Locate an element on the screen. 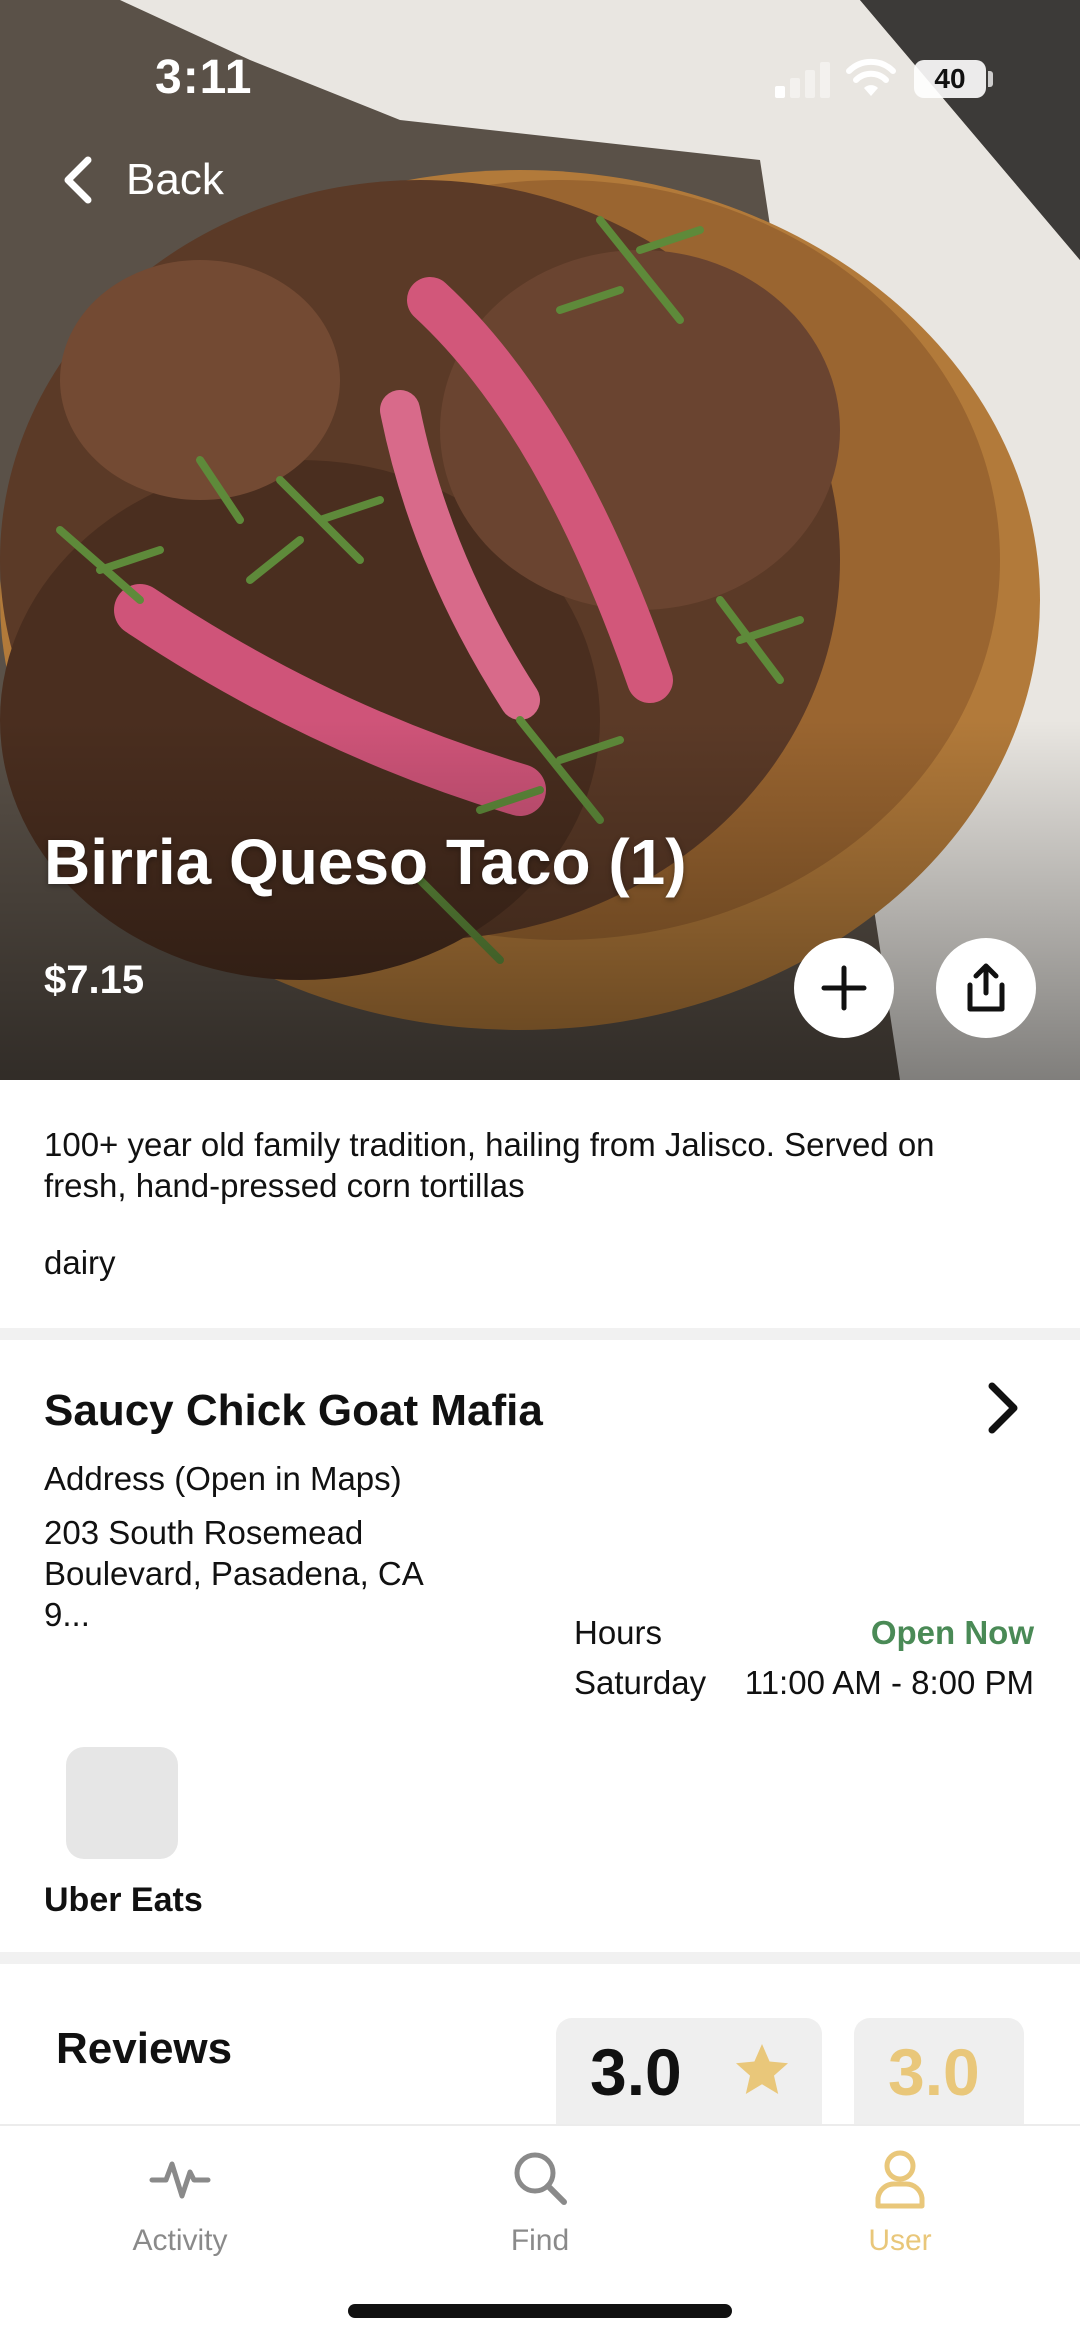 The width and height of the screenshot is (1080, 2341). address-link: Address (Open in Maps) is located at coordinates (223, 1479).